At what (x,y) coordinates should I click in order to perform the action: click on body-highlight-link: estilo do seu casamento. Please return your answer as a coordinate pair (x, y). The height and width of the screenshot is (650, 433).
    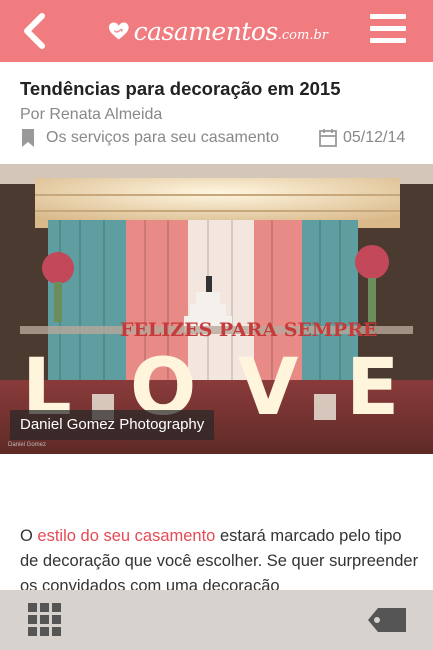
    Looking at the image, I should click on (126, 536).